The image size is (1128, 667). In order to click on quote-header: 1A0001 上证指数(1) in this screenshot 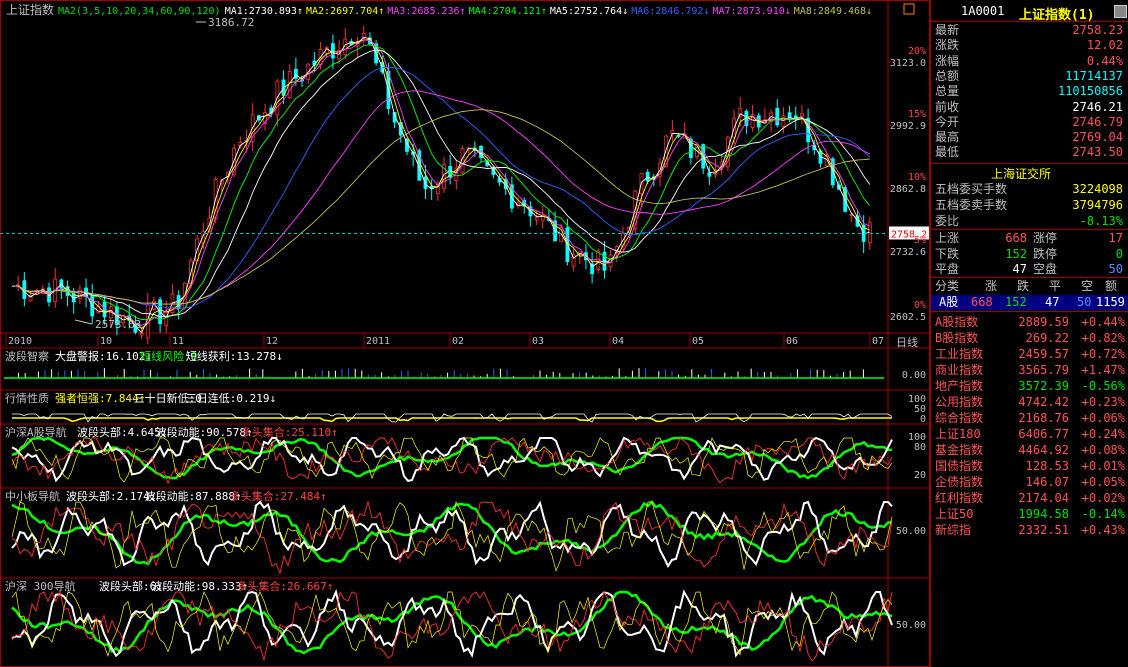, I will do `click(1029, 13)`.